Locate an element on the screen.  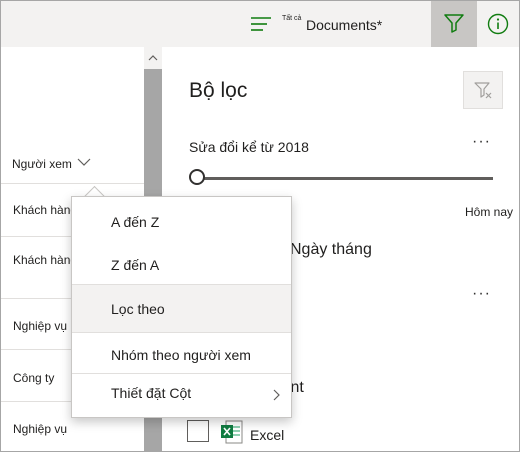
filetype-option-excel: Excel is located at coordinates (267, 435).